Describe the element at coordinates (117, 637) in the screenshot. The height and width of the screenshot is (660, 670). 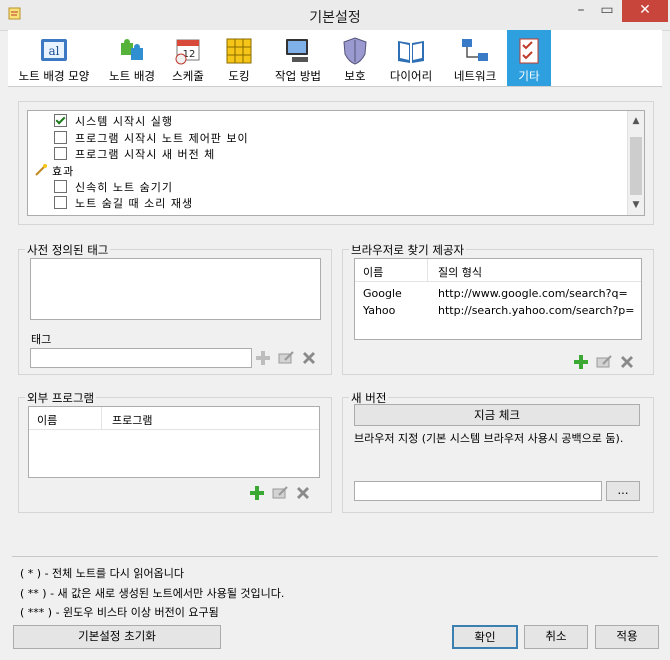
I see `reset-defaults-button: 기본설정 초기화` at that location.